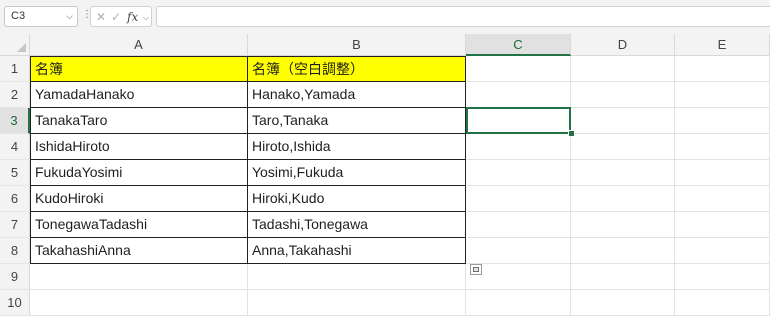  Describe the element at coordinates (41, 16) in the screenshot. I see `name-box: C3 ⌵` at that location.